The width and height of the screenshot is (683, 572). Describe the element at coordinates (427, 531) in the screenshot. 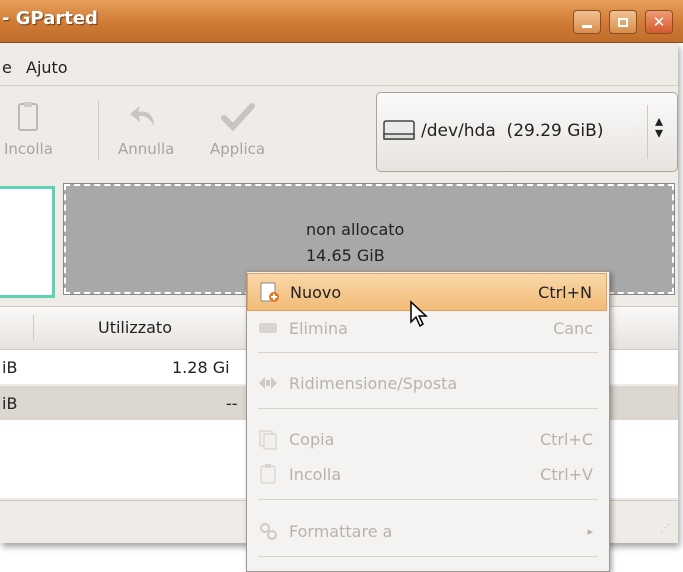

I see `menu-item-format: Formattare a ▸` at that location.